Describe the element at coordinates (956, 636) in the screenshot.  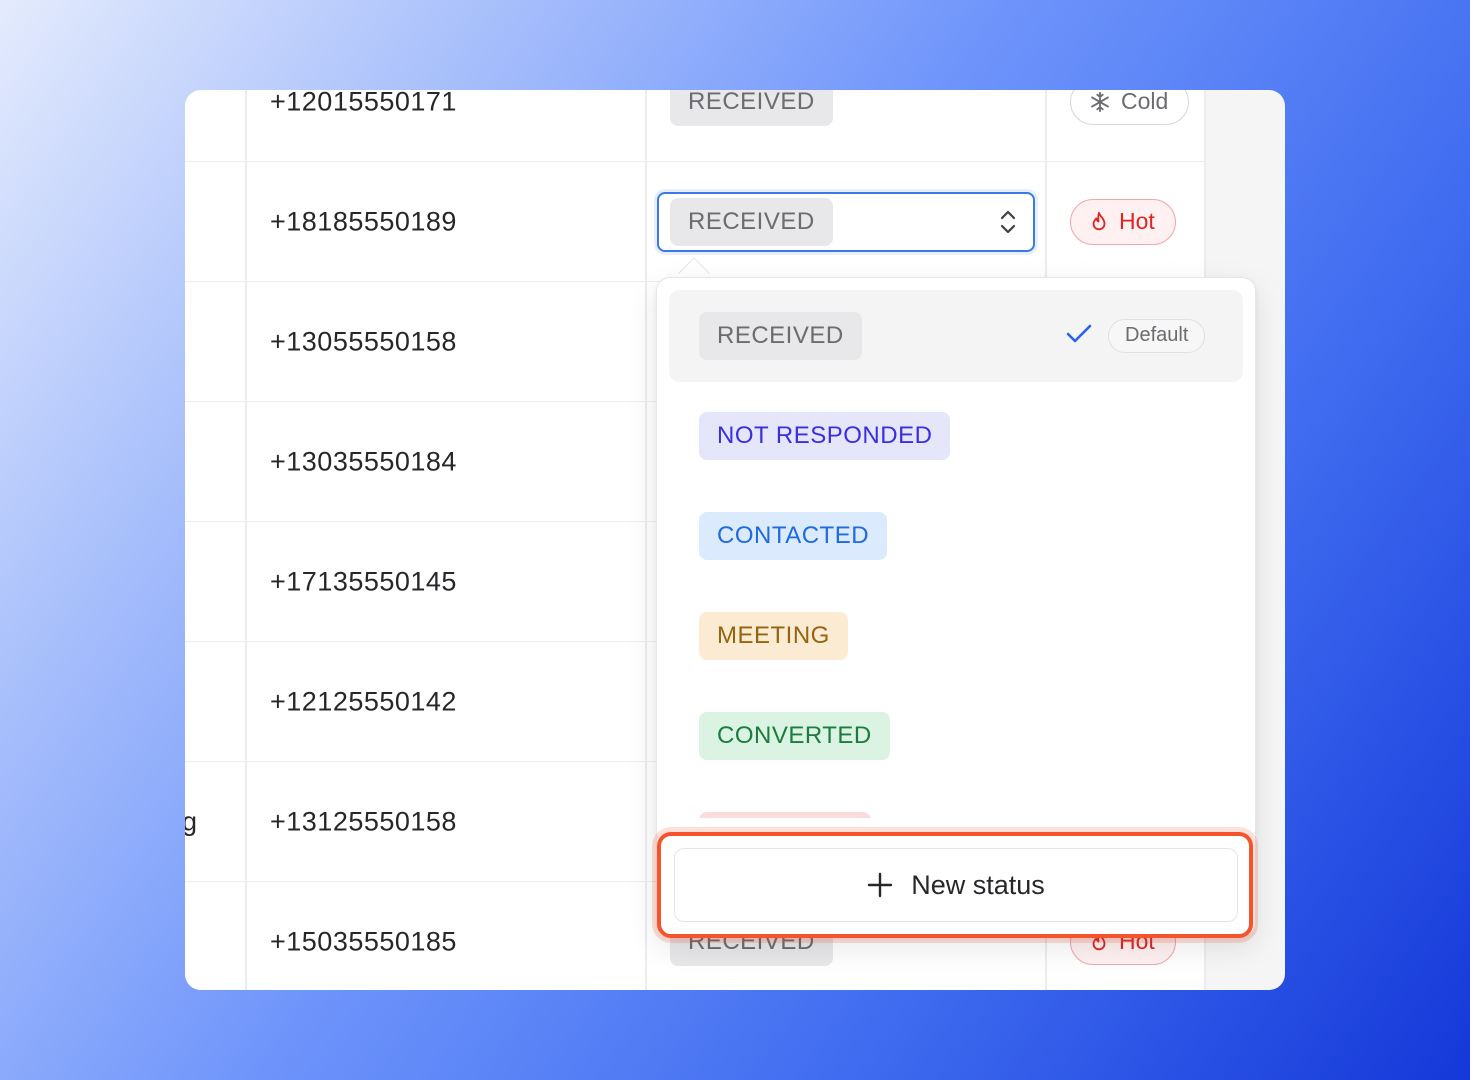
I see `status-option-meeting: MEETING` at that location.